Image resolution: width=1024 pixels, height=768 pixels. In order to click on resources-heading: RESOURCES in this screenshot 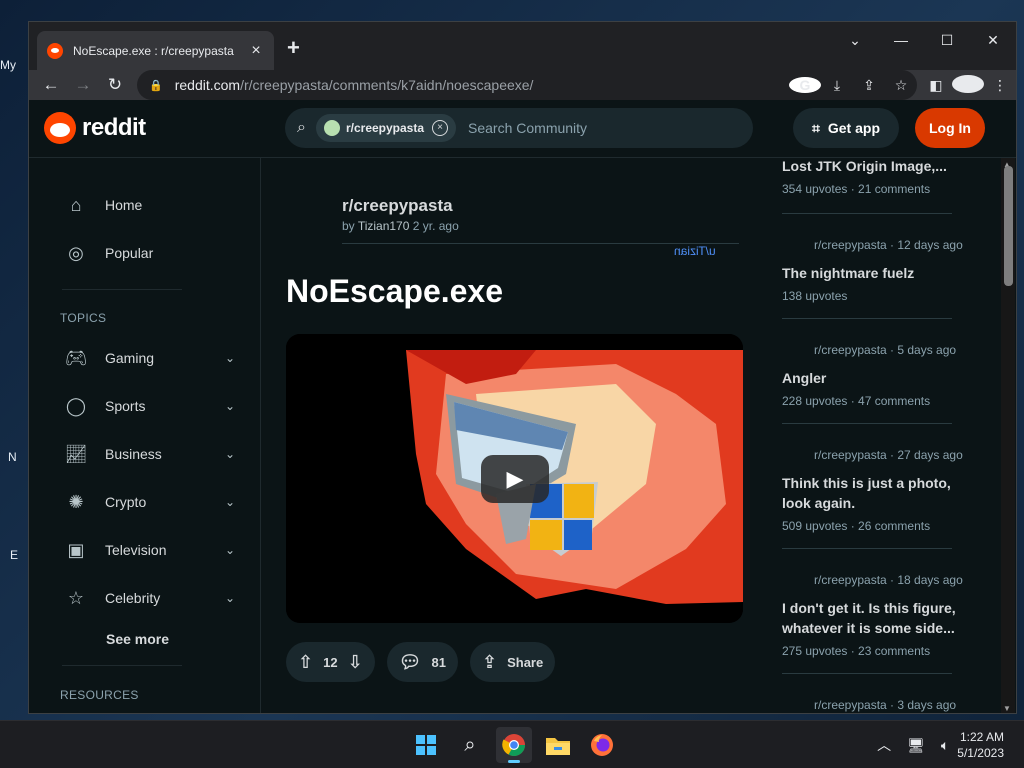, I will do `click(99, 695)`.